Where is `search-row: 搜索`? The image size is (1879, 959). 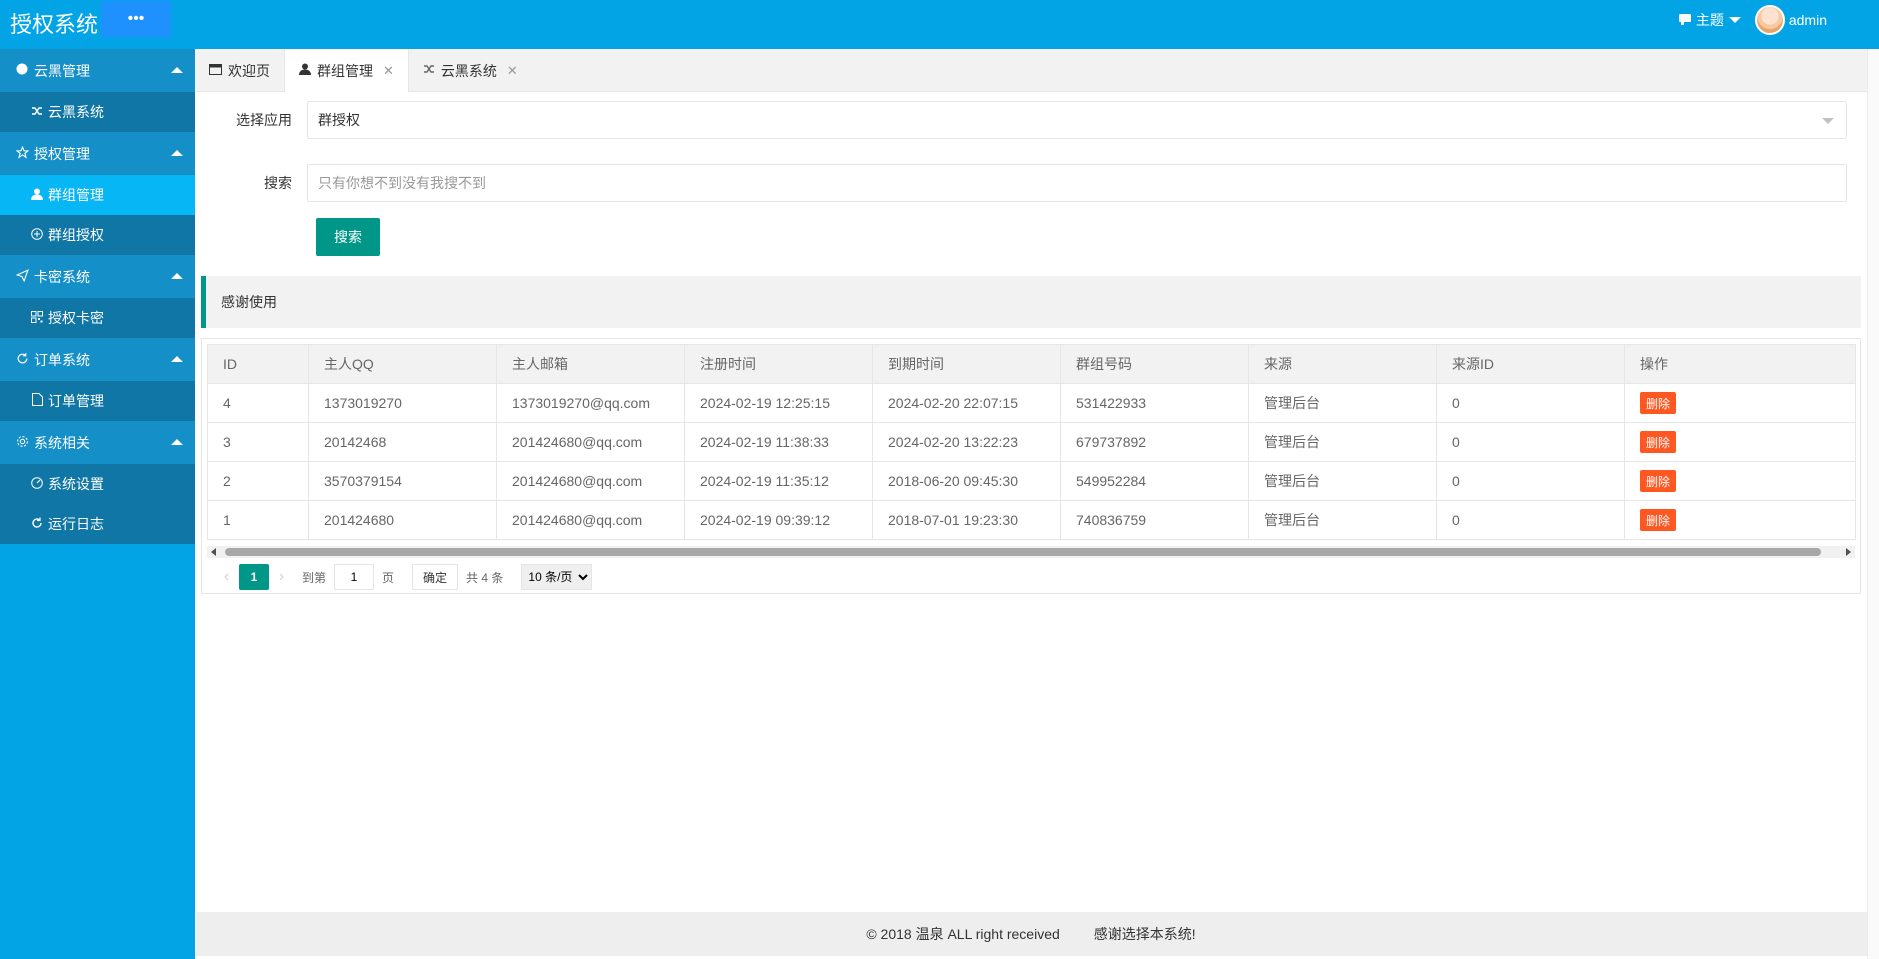 search-row: 搜索 is located at coordinates (1021, 183).